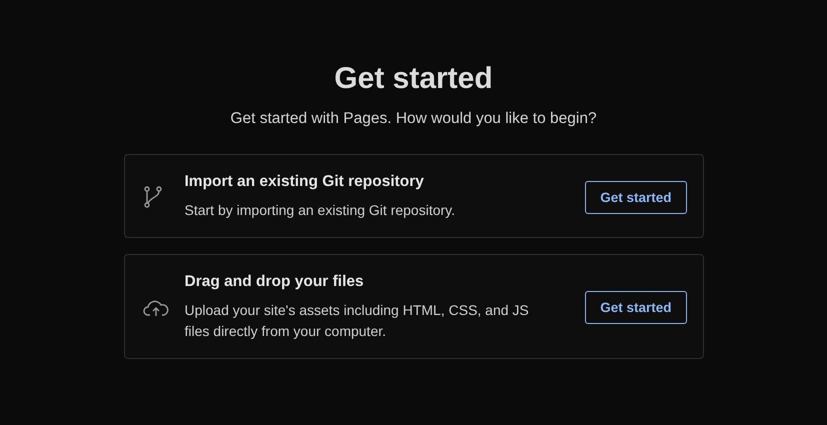 The image size is (827, 425). I want to click on option-description: Upload your site's assets including HTML, CSS, and JS files directly from your computer., so click(357, 321).